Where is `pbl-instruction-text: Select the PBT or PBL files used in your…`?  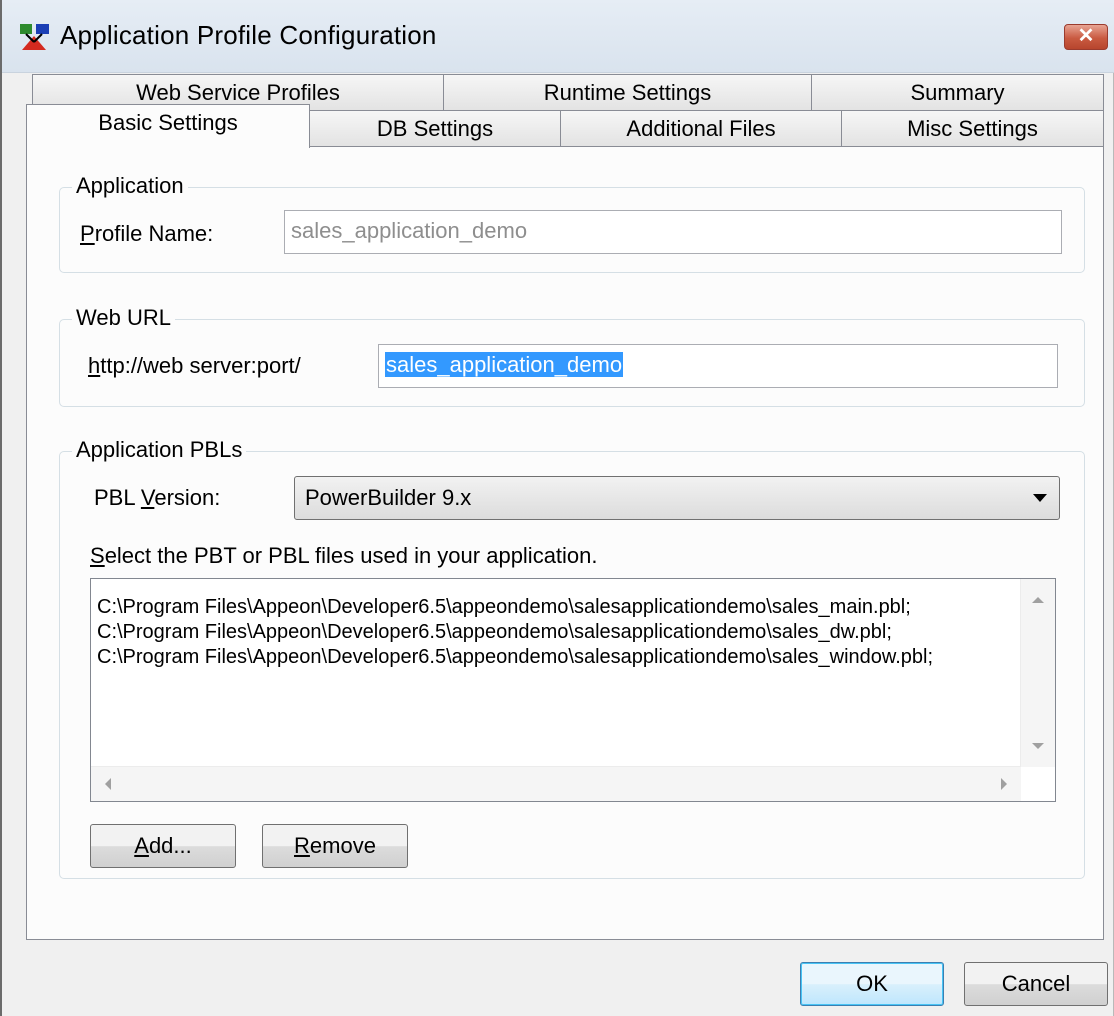
pbl-instruction-text: Select the PBT or PBL files used in your… is located at coordinates (344, 555).